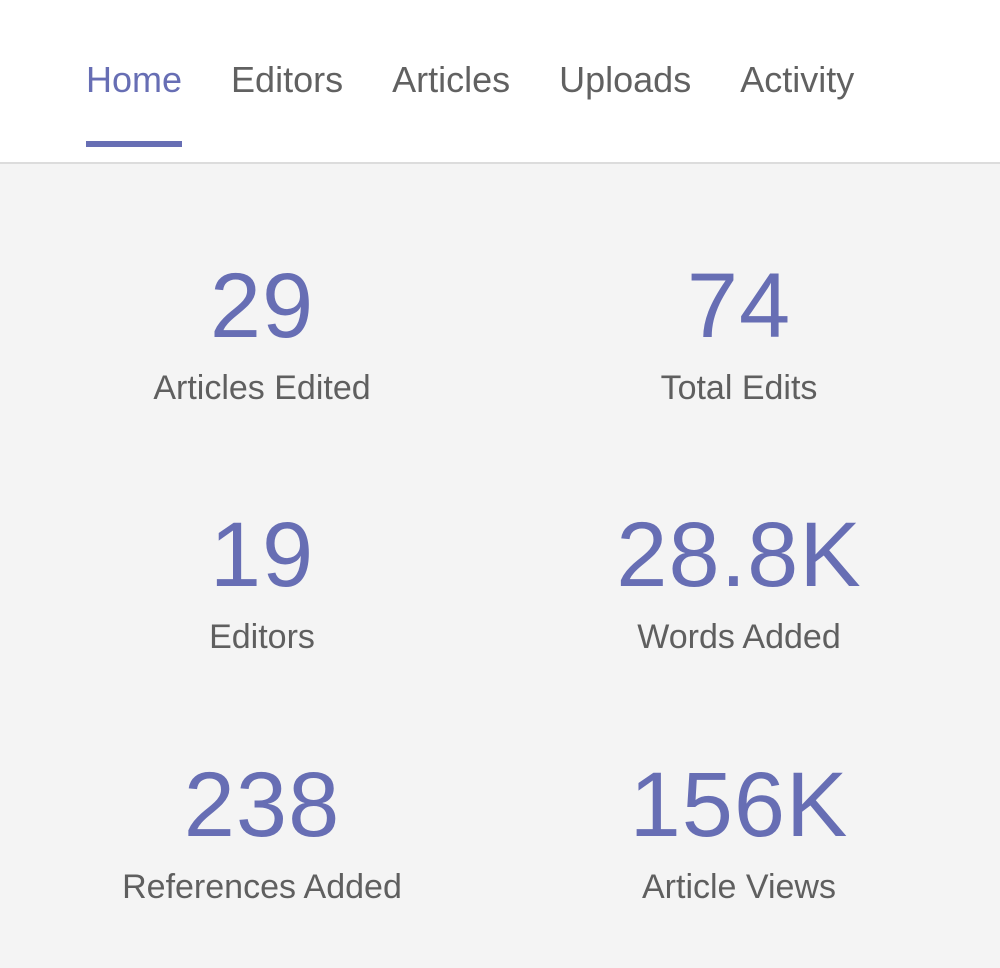 The height and width of the screenshot is (968, 1000). What do you see at coordinates (625, 79) in the screenshot?
I see `tab-uploads-label: Uploads` at bounding box center [625, 79].